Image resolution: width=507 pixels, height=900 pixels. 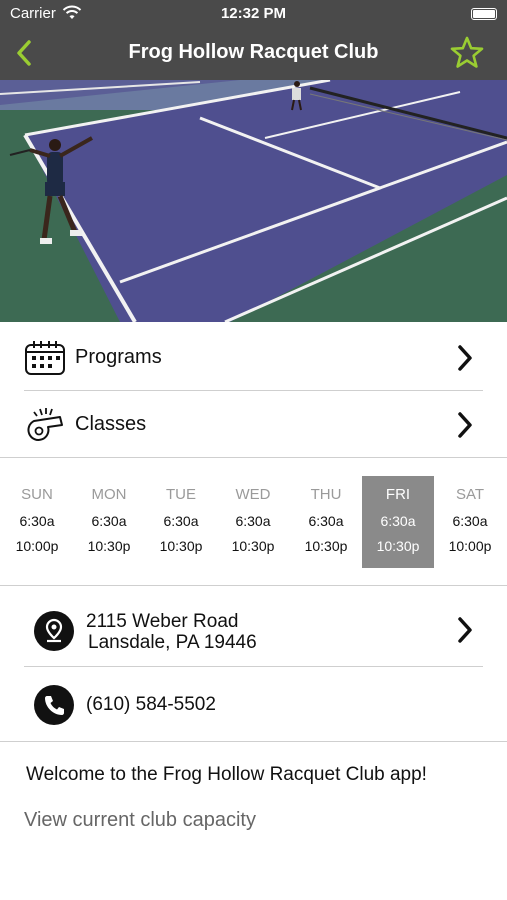 I want to click on hours-day-sat: SAT 6:30a 10:00p, so click(x=470, y=522).